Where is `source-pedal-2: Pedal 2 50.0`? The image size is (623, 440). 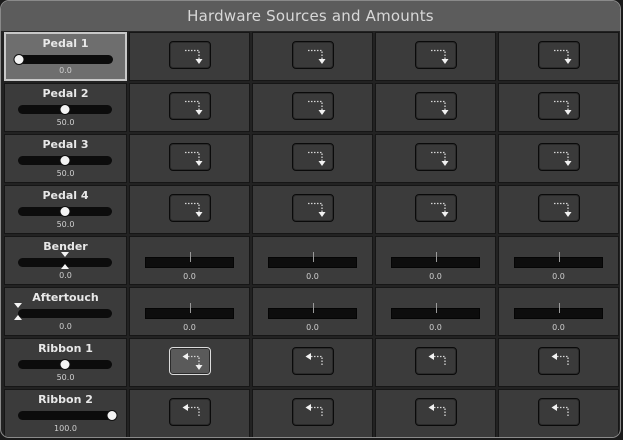 source-pedal-2: Pedal 2 50.0 is located at coordinates (65, 107).